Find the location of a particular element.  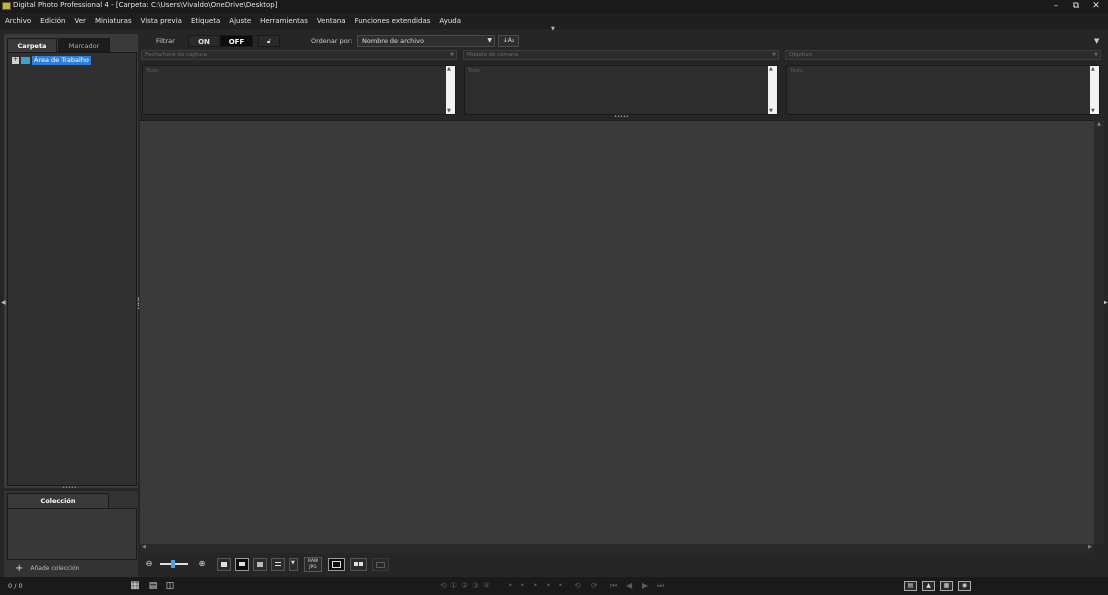

thumbnail-medium-icon is located at coordinates (242, 564).